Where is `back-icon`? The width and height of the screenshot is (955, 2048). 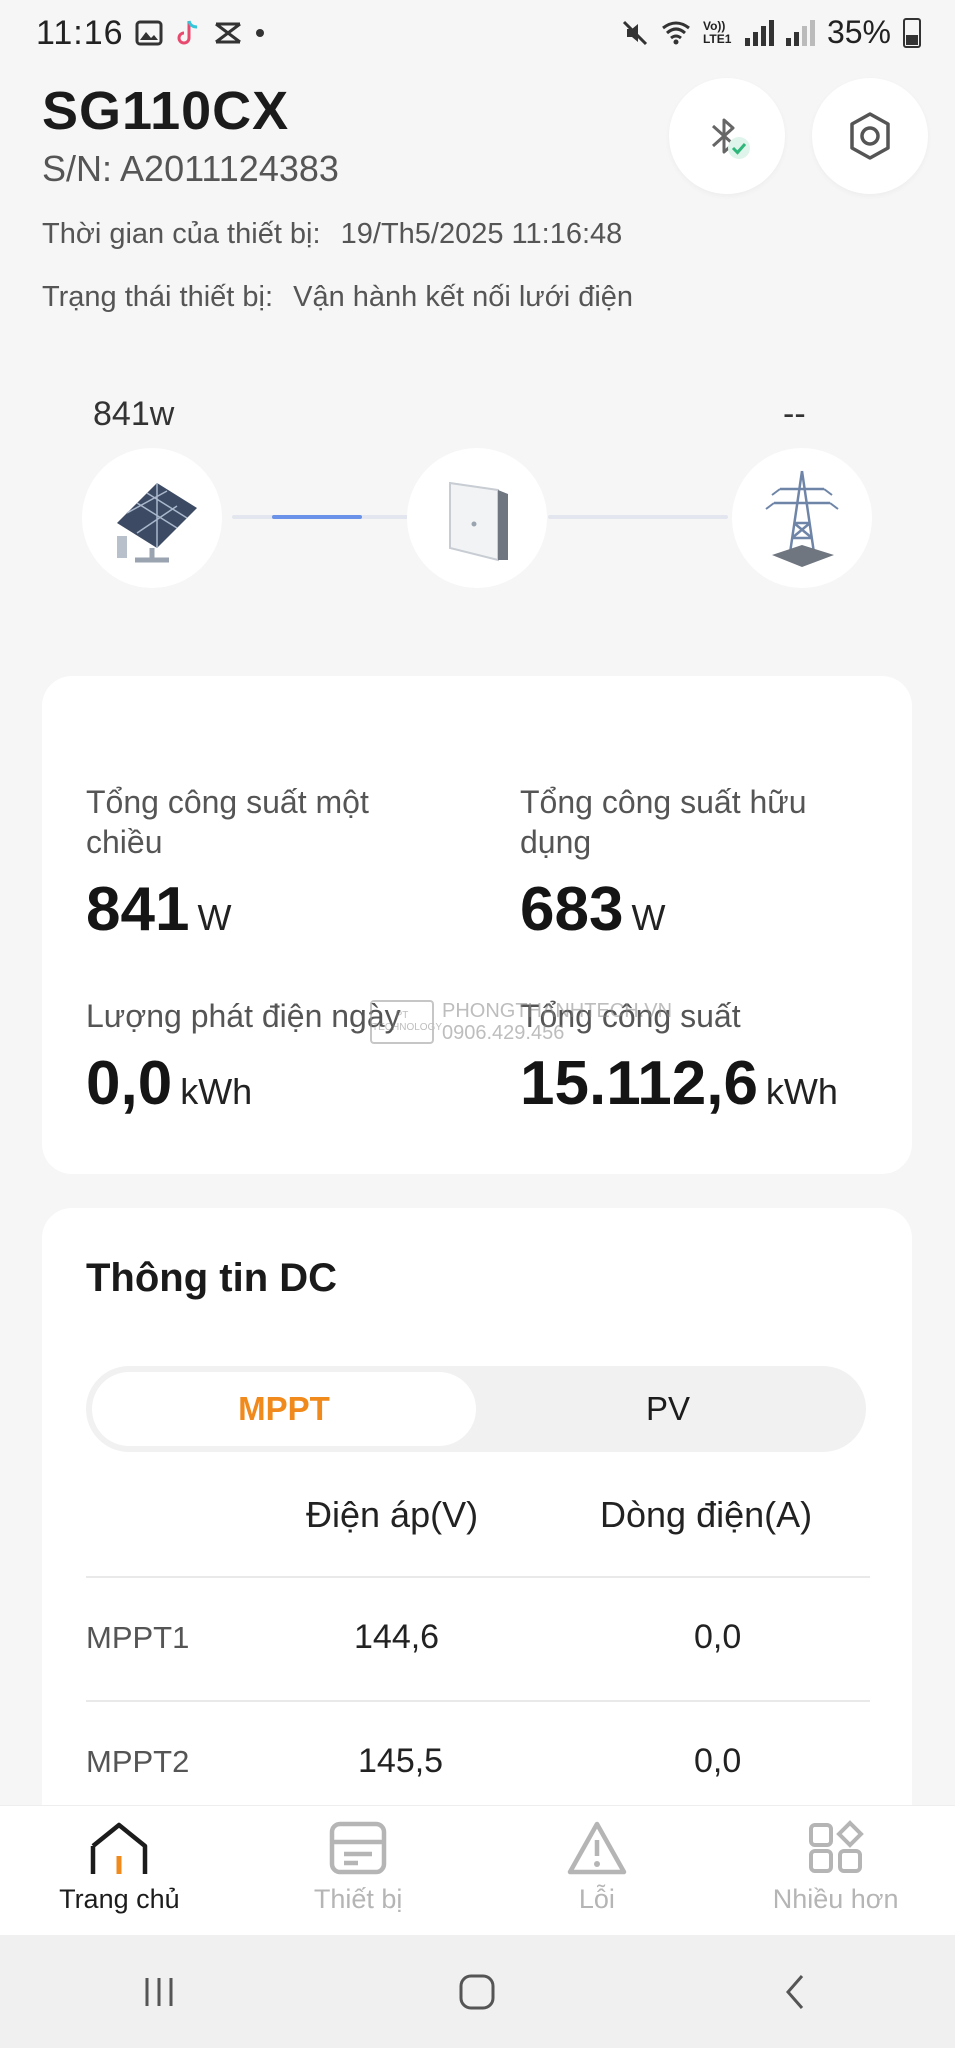
back-icon is located at coordinates (796, 1992).